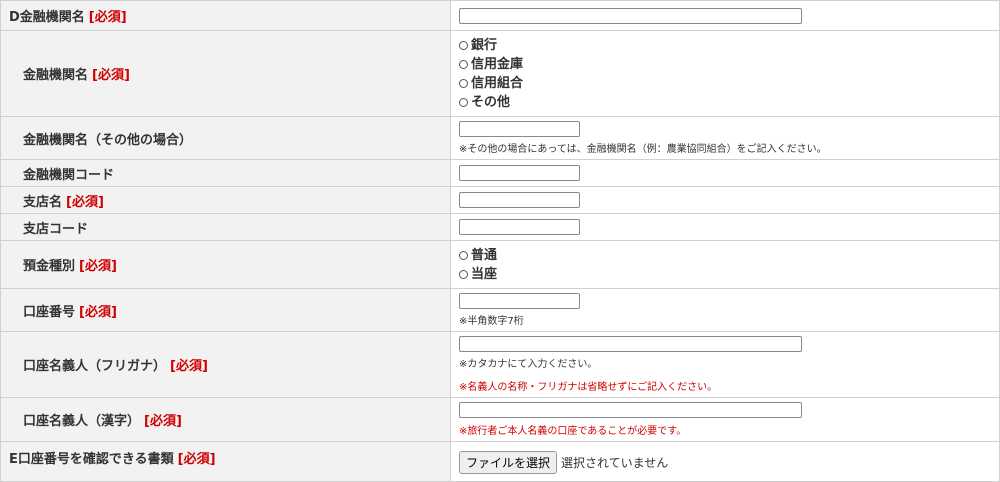 The width and height of the screenshot is (1000, 482). What do you see at coordinates (225, 173) in the screenshot?
I see `bank-code-label-cell: 金融機関コード` at bounding box center [225, 173].